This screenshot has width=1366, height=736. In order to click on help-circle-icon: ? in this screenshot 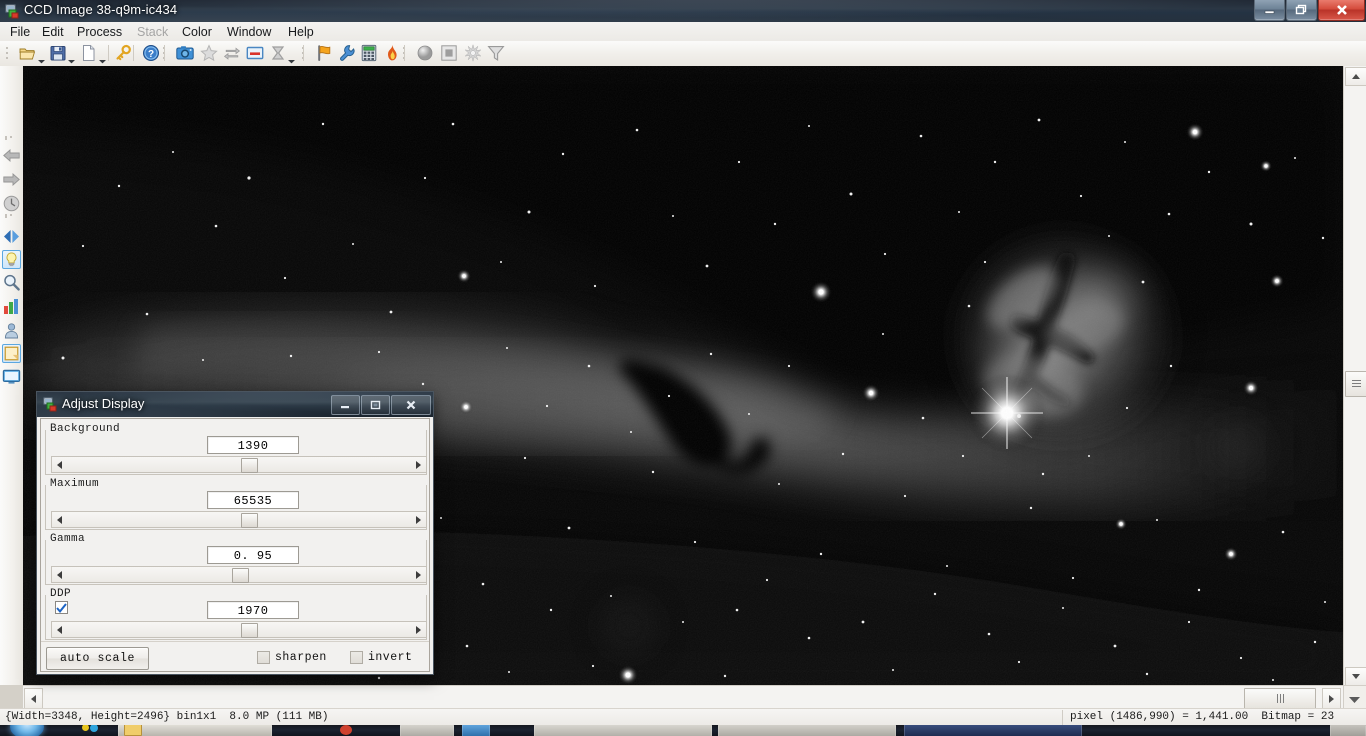, I will do `click(151, 53)`.